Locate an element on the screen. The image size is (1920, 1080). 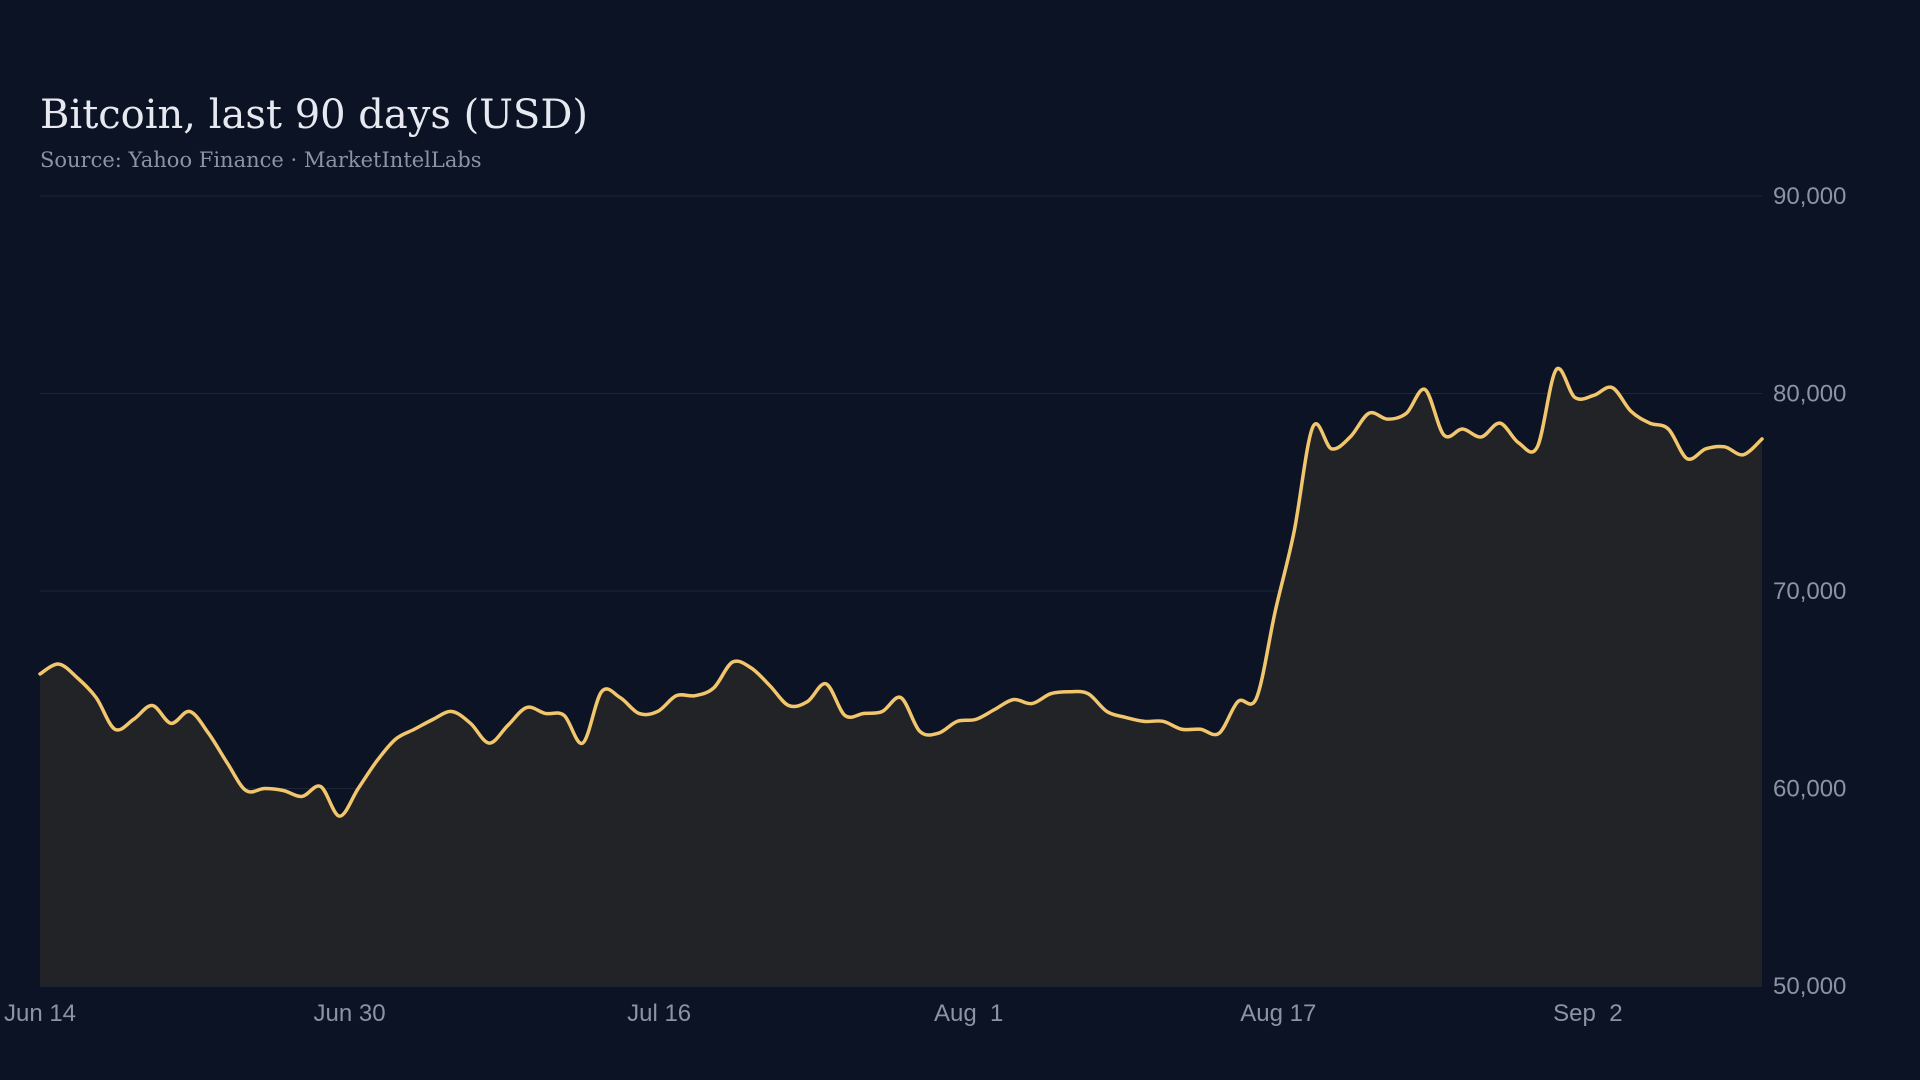
chart-title: Bitcoin, last 90 days (USD) is located at coordinates (314, 115).